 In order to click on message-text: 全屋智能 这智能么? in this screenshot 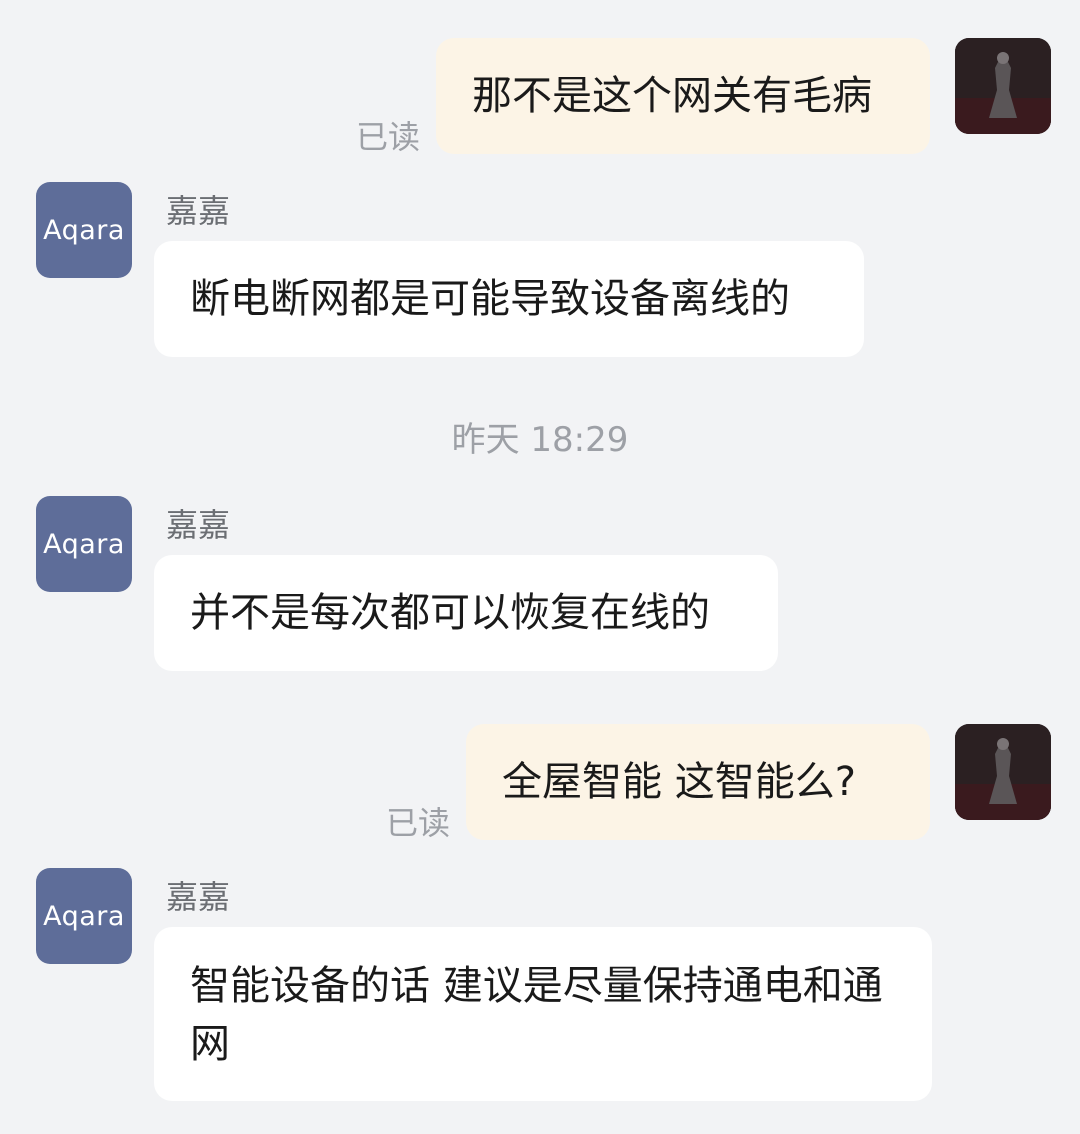, I will do `click(679, 782)`.